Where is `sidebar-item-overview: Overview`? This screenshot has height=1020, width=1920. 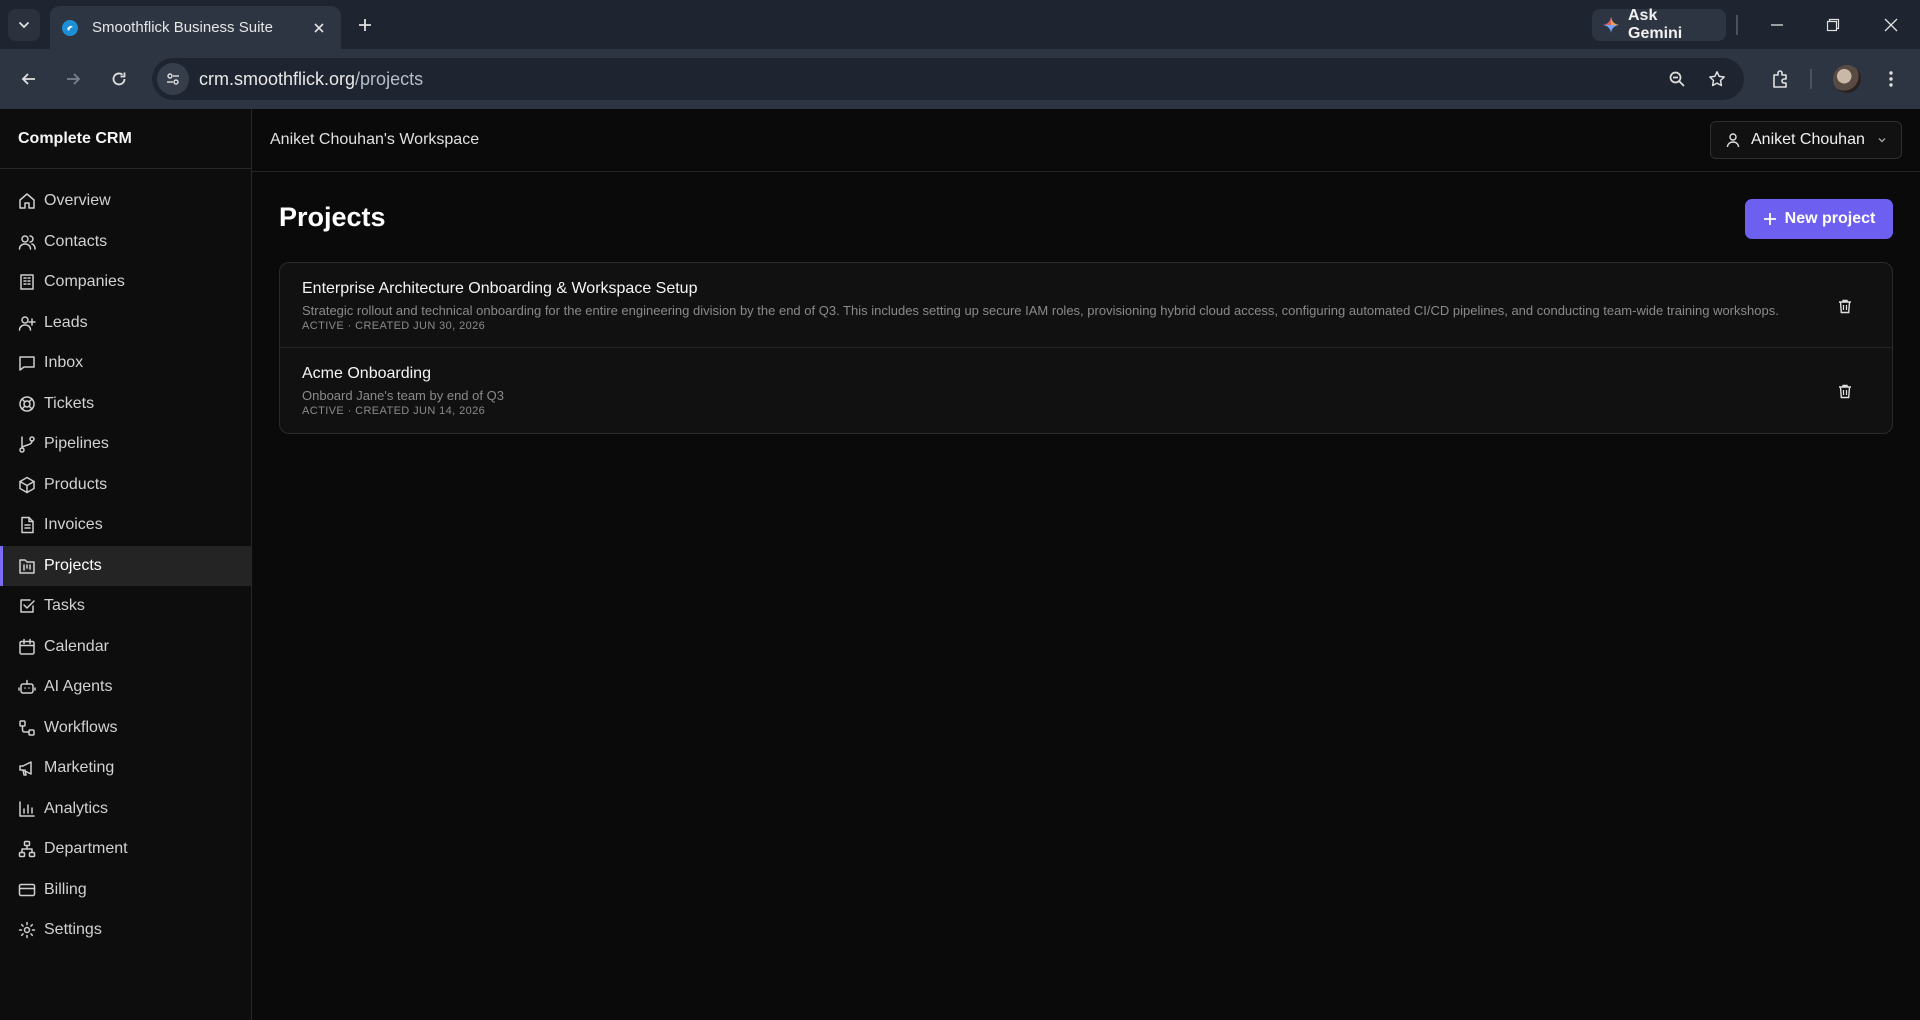 sidebar-item-overview: Overview is located at coordinates (125, 201).